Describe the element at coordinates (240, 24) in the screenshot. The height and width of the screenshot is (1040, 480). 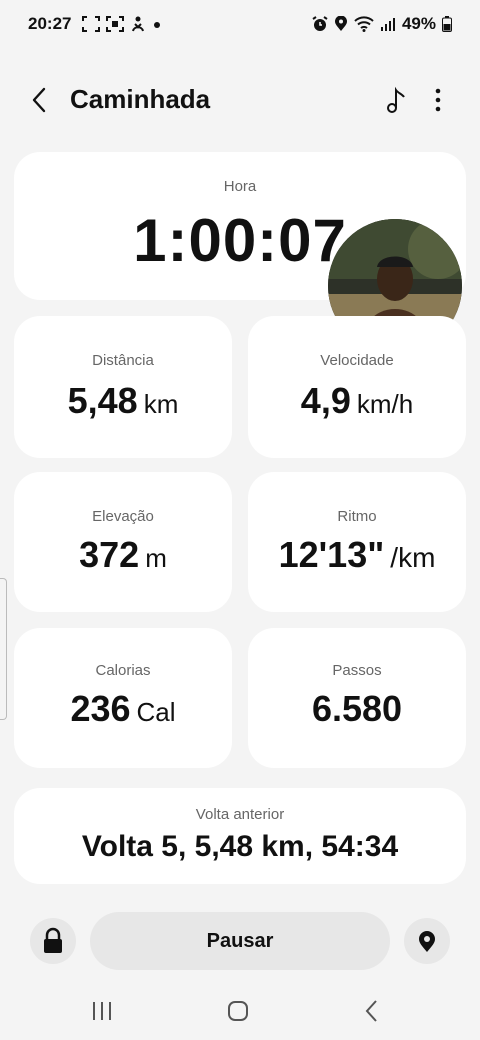
I see `status-bar: 20:27 49%` at that location.